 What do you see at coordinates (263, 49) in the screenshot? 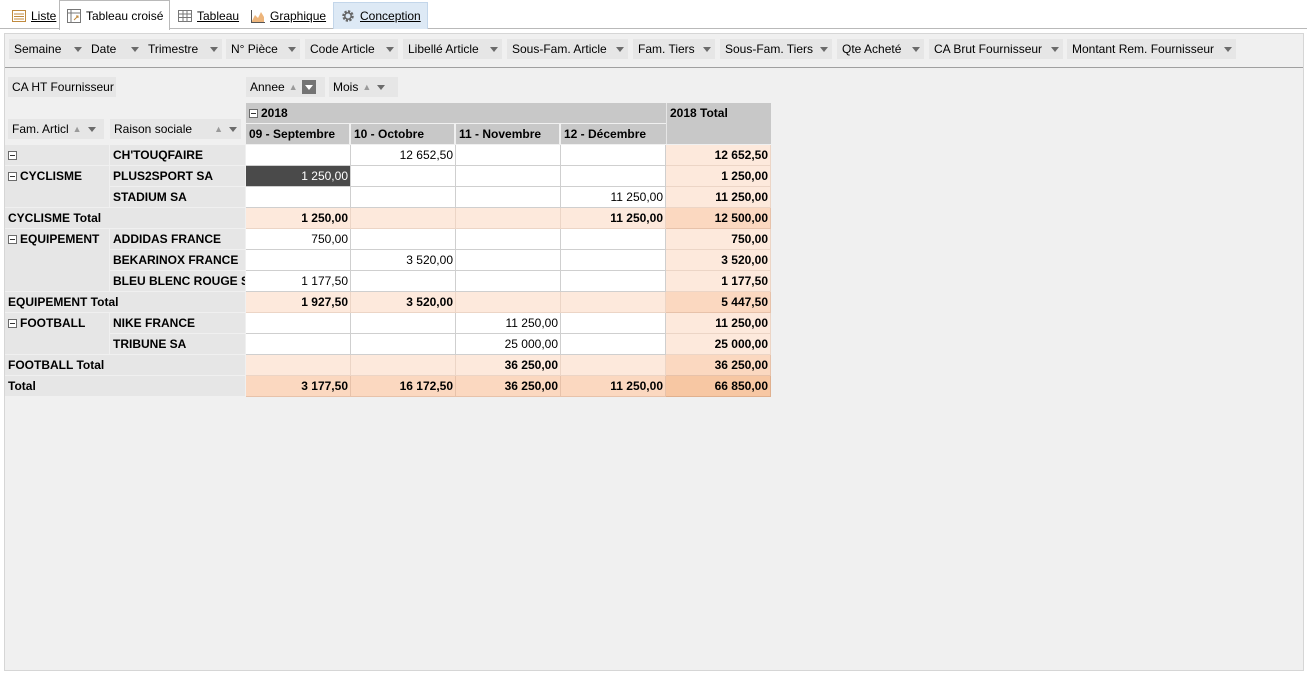
I see `filter-field-no-piece: N° Pièce` at bounding box center [263, 49].